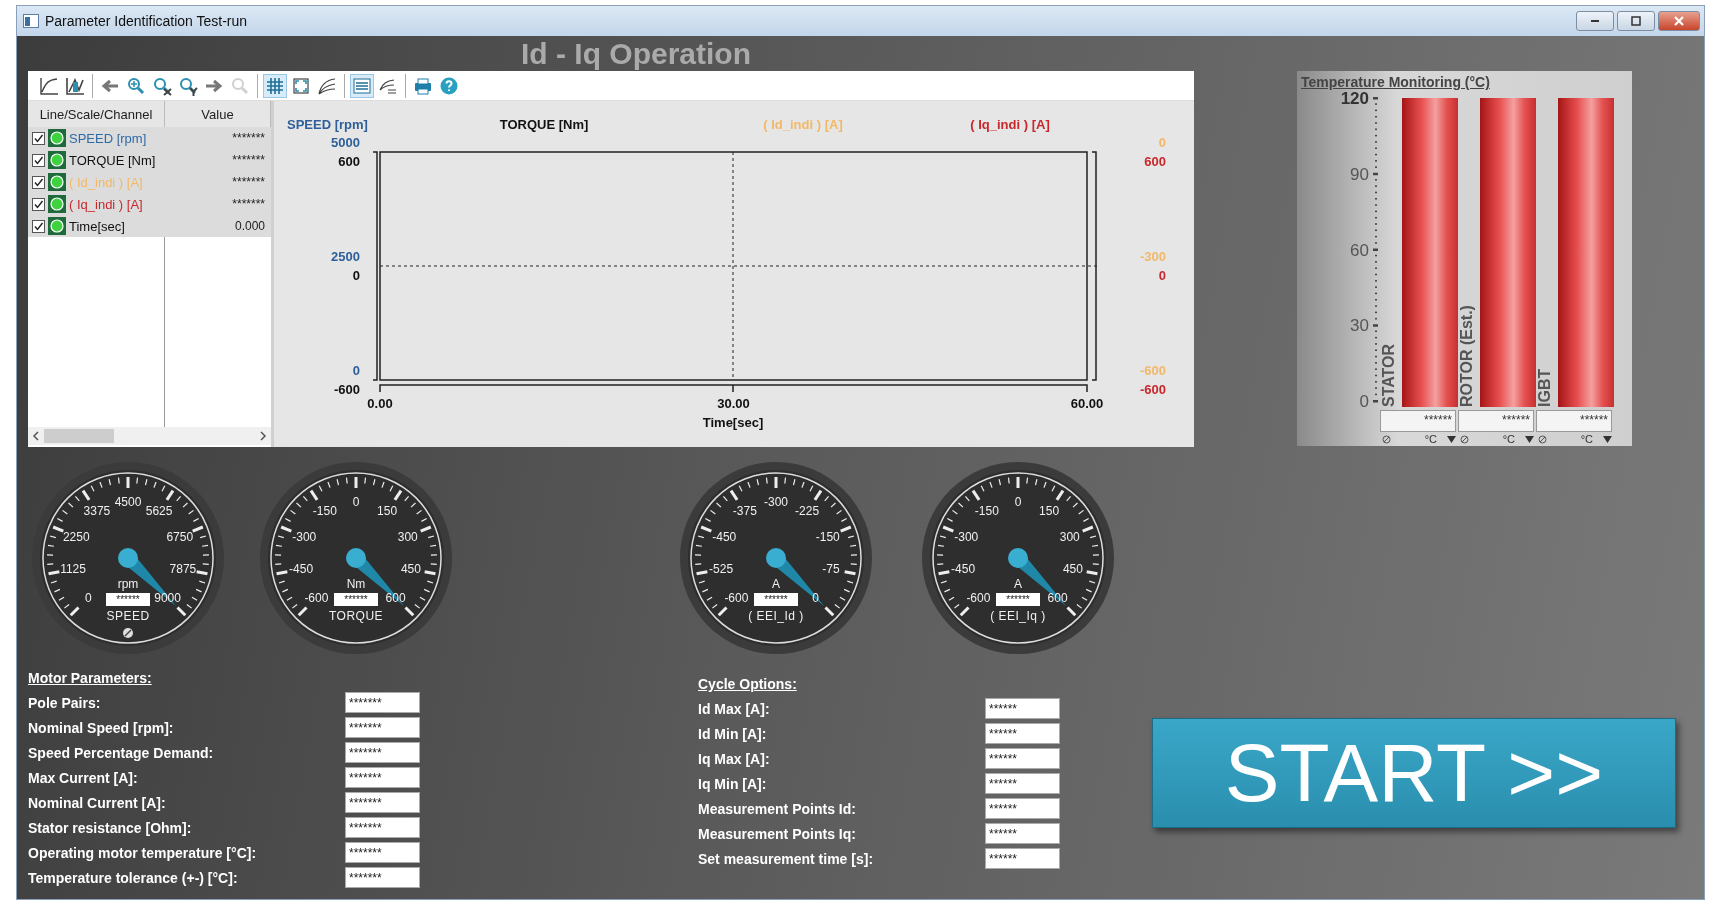 This screenshot has width=1719, height=900. I want to click on axis-title: ( Iq_indi ) [A], so click(1010, 124).